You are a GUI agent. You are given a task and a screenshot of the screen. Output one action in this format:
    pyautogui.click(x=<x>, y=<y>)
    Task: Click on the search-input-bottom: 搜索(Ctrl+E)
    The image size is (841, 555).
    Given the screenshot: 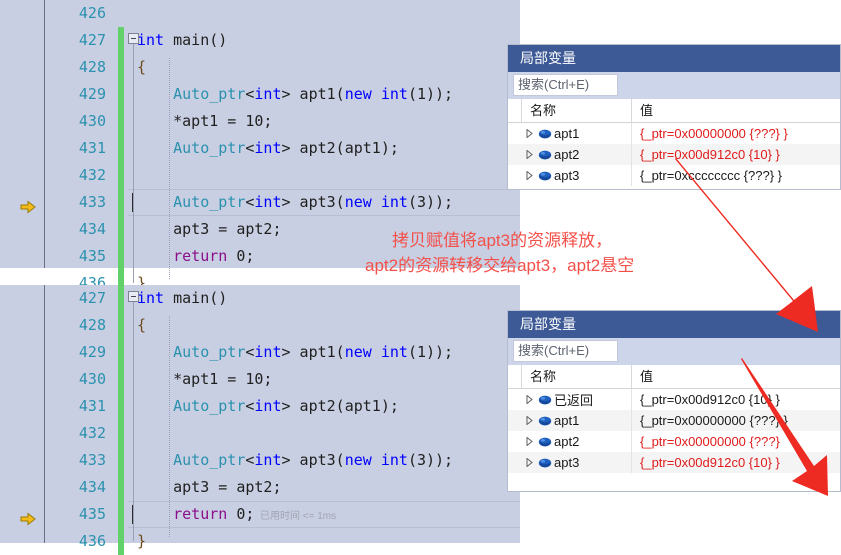 What is the action you would take?
    pyautogui.click(x=565, y=351)
    